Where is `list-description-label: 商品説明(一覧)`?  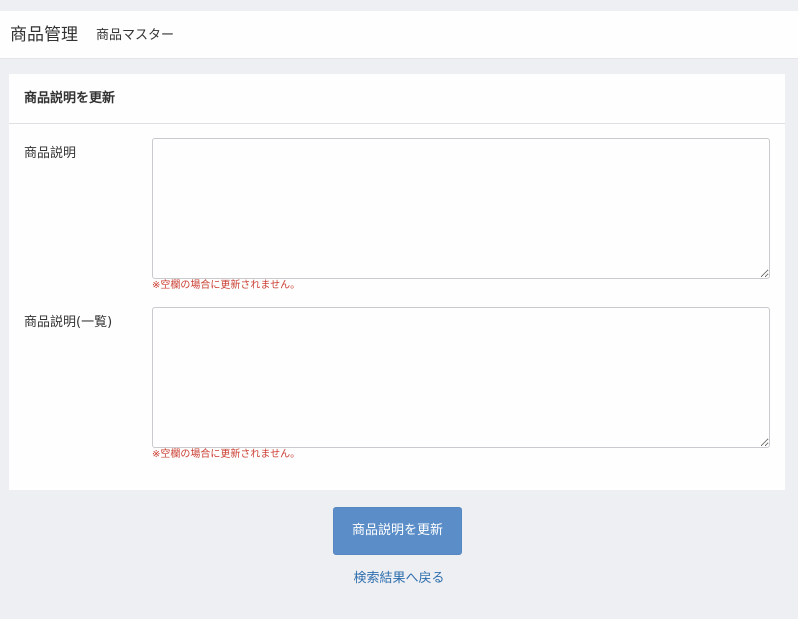
list-description-label: 商品説明(一覧) is located at coordinates (68, 322).